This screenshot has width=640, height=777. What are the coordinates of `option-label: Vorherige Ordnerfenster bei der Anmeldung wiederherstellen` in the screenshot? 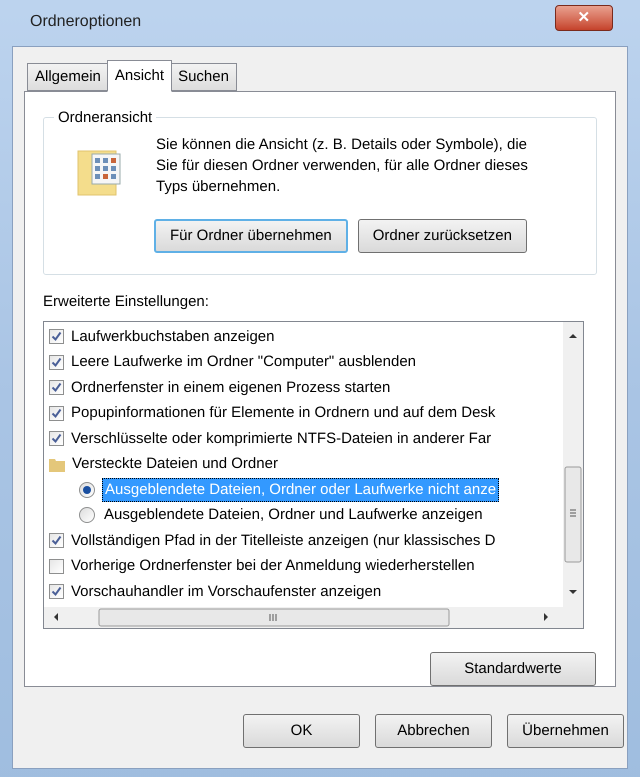 It's located at (273, 566).